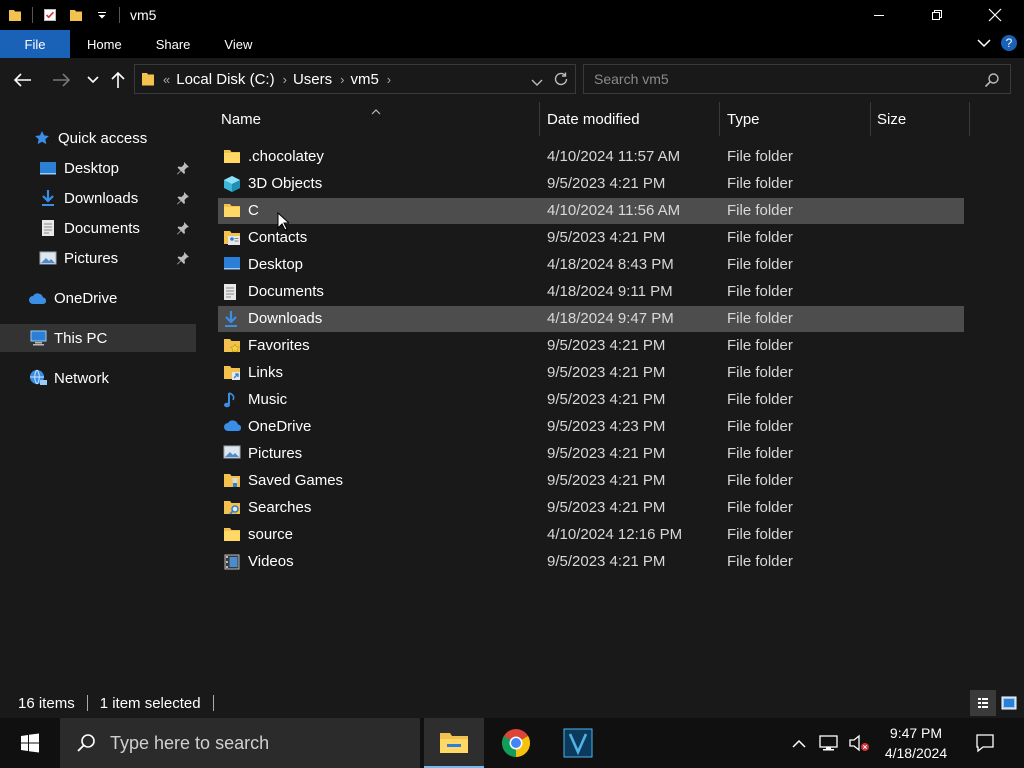 The width and height of the screenshot is (1024, 768). What do you see at coordinates (87, 703) in the screenshot?
I see `status-separator` at bounding box center [87, 703].